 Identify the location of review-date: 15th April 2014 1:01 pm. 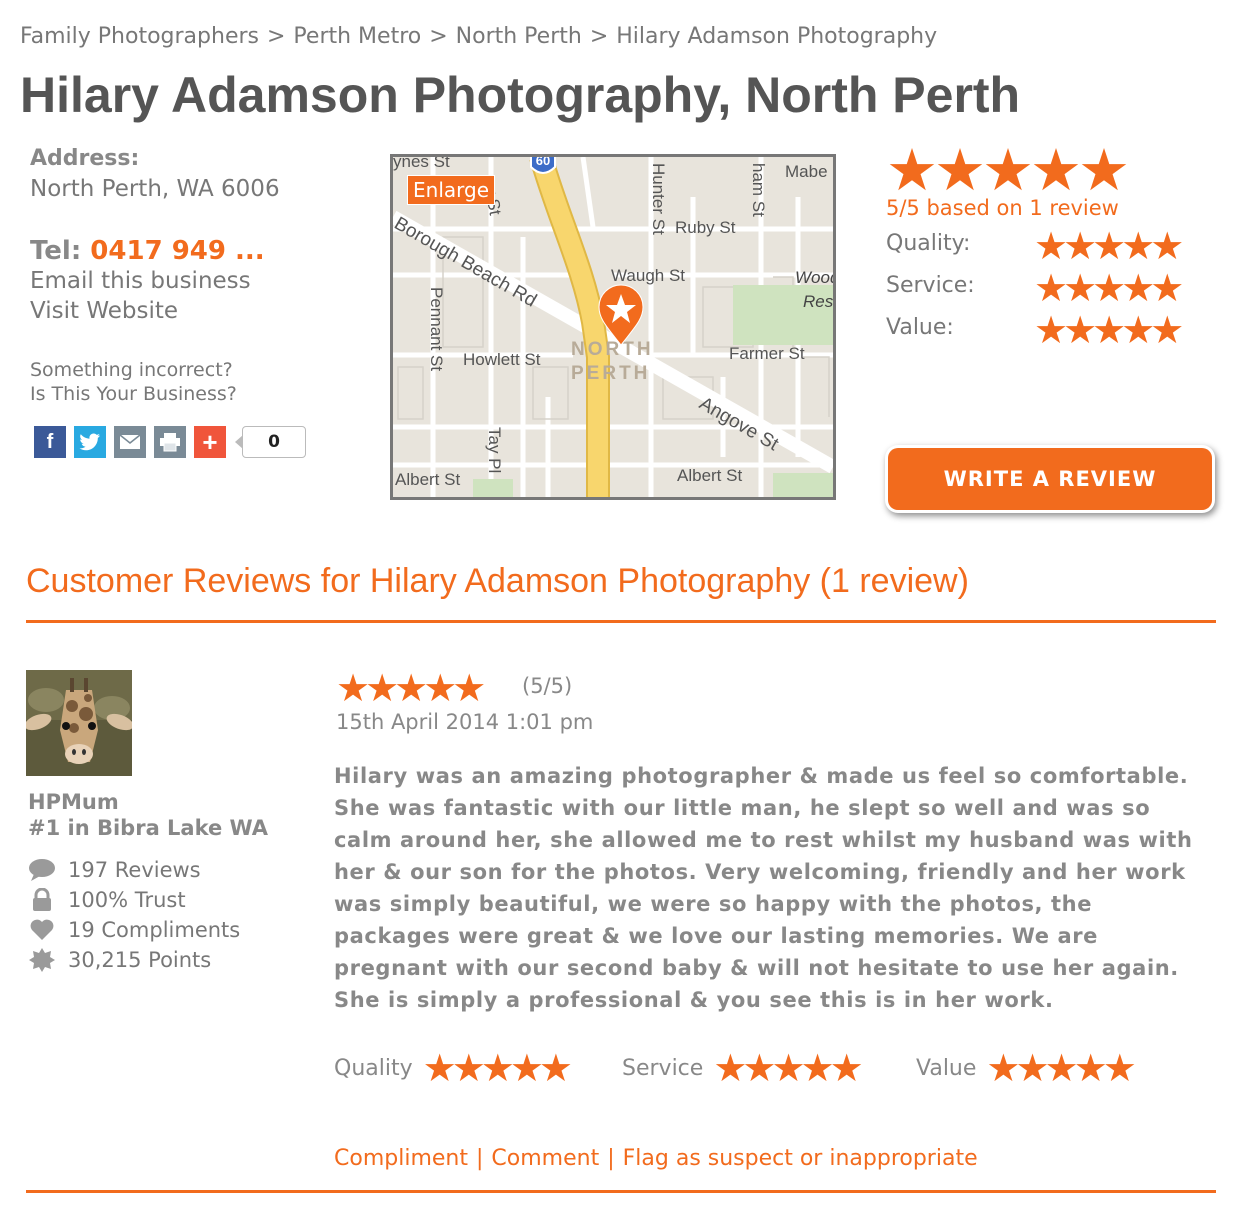
(465, 722).